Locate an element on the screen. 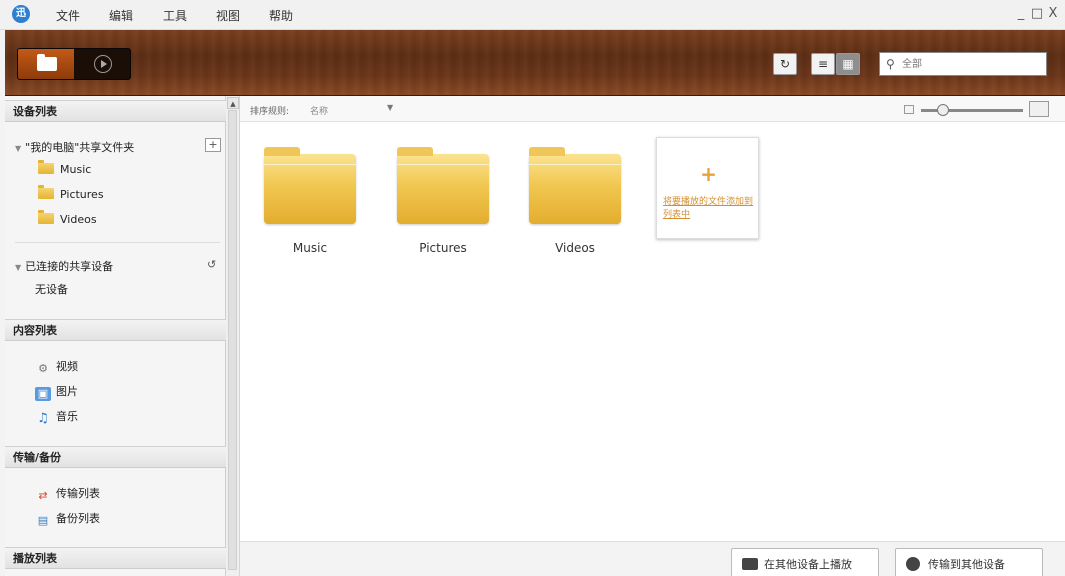  search-box: ⚲ is located at coordinates (963, 64).